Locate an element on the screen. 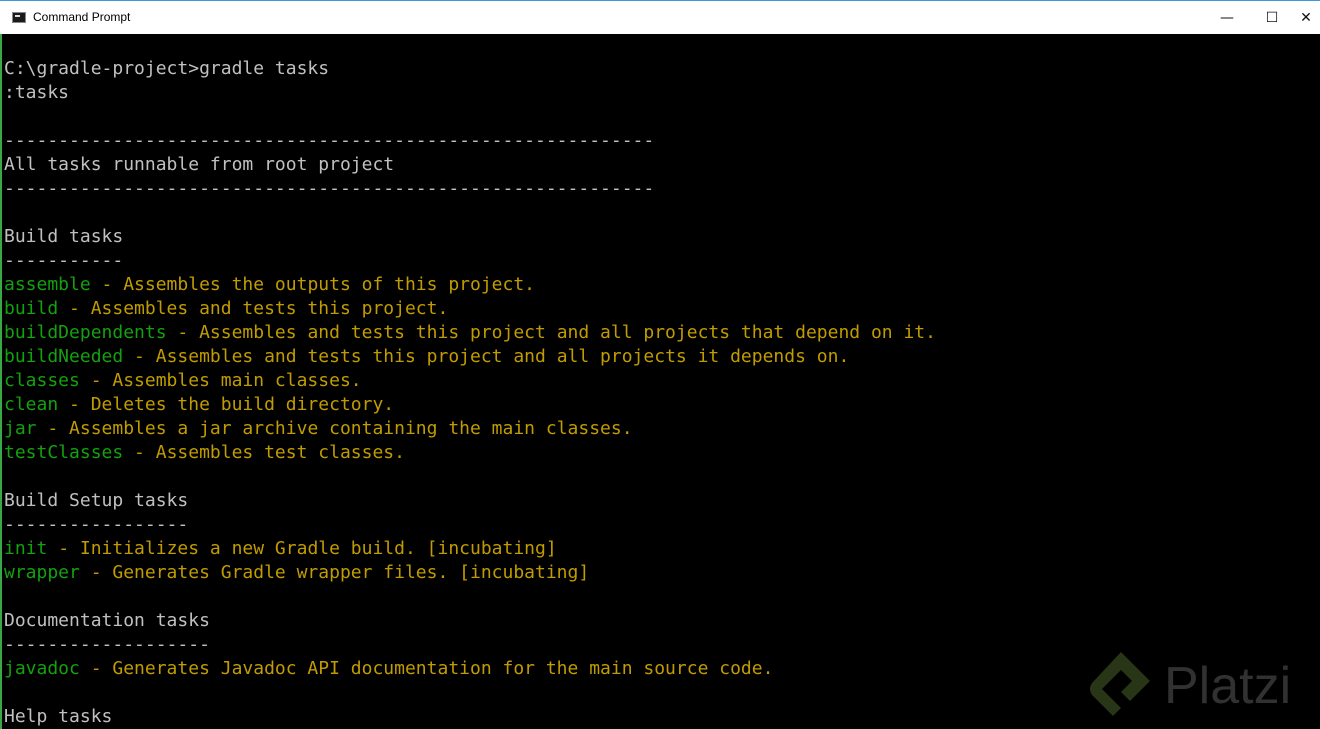 The height and width of the screenshot is (729, 1320). group-title: Help tasks is located at coordinates (58, 716).